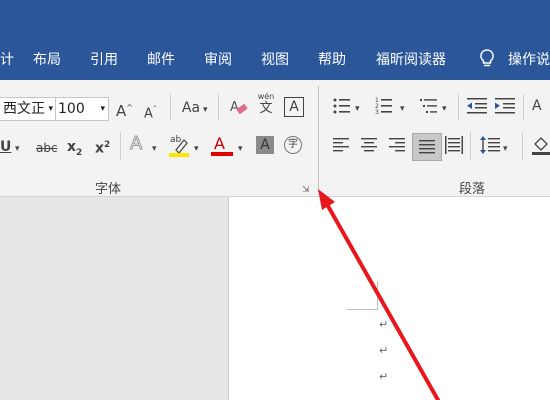 The image size is (550, 400). What do you see at coordinates (342, 108) in the screenshot?
I see `bullets-icon` at bounding box center [342, 108].